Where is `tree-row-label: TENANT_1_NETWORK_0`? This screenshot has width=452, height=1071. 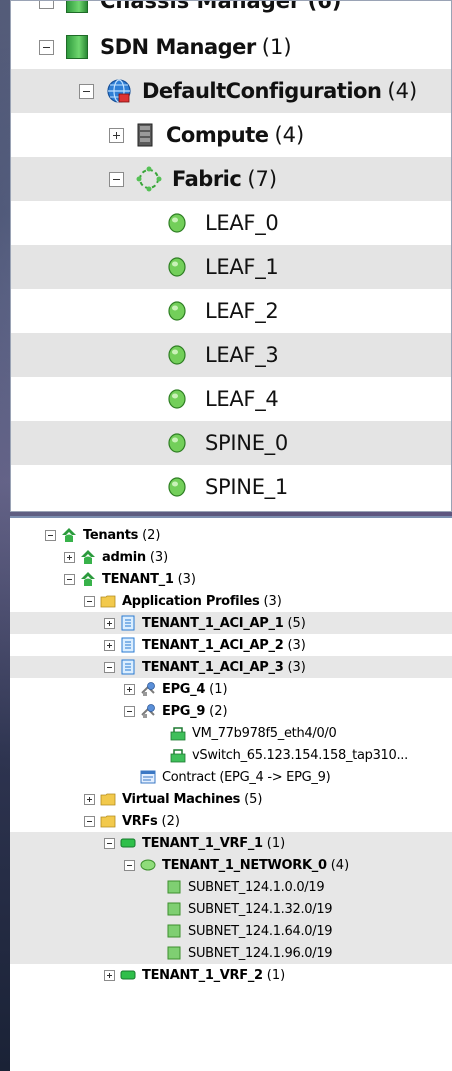
tree-row-label: TENANT_1_NETWORK_0 is located at coordinates (244, 865).